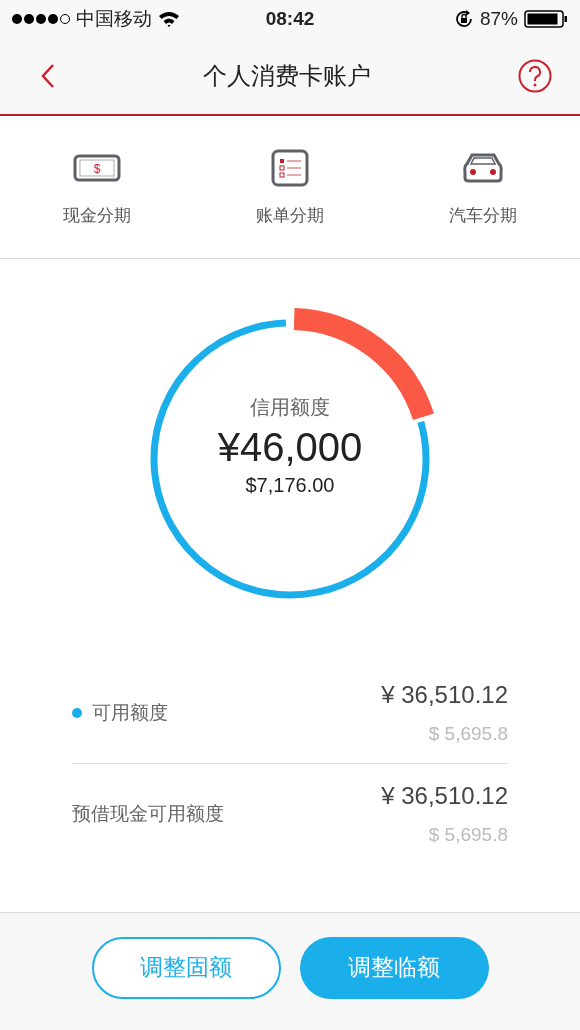 The height and width of the screenshot is (1030, 580). What do you see at coordinates (498, 19) in the screenshot?
I see `battery-percent: 87%` at bounding box center [498, 19].